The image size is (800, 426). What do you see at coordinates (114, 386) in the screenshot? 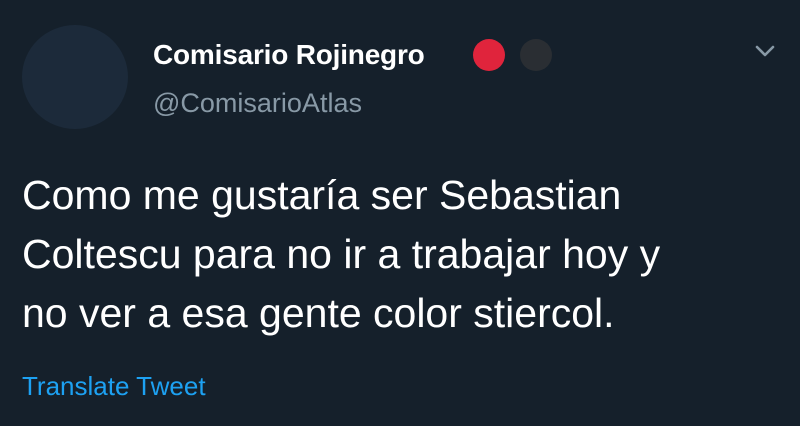
I see `translate-tweet-link: Translate Tweet` at bounding box center [114, 386].